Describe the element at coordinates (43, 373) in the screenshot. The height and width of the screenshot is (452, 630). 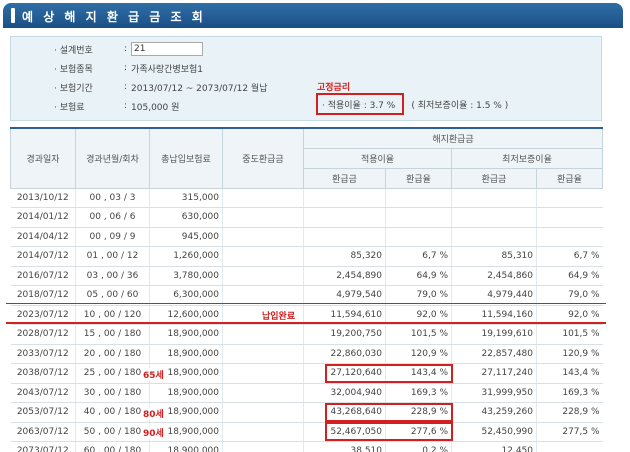
I see `cell-date: 2038/07/12` at that location.